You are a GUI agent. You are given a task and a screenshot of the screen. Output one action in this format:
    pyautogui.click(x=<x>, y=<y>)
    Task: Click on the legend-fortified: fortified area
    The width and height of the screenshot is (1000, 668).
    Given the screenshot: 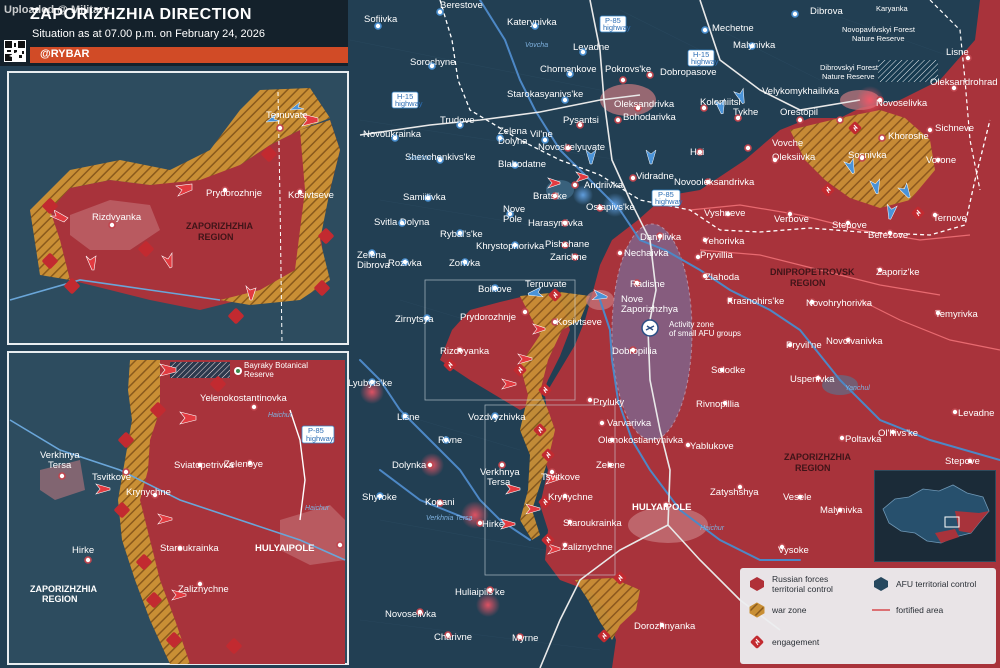 What is the action you would take?
    pyautogui.click(x=907, y=610)
    